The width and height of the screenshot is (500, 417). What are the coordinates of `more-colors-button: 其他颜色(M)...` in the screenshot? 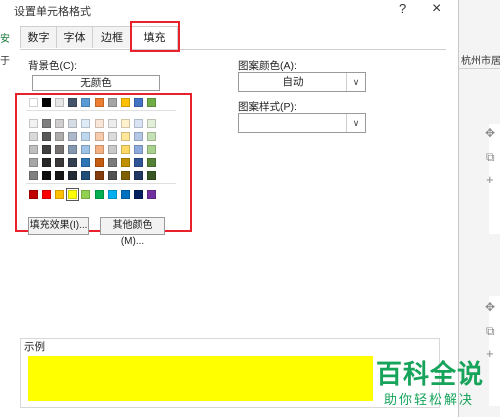 It's located at (132, 232).